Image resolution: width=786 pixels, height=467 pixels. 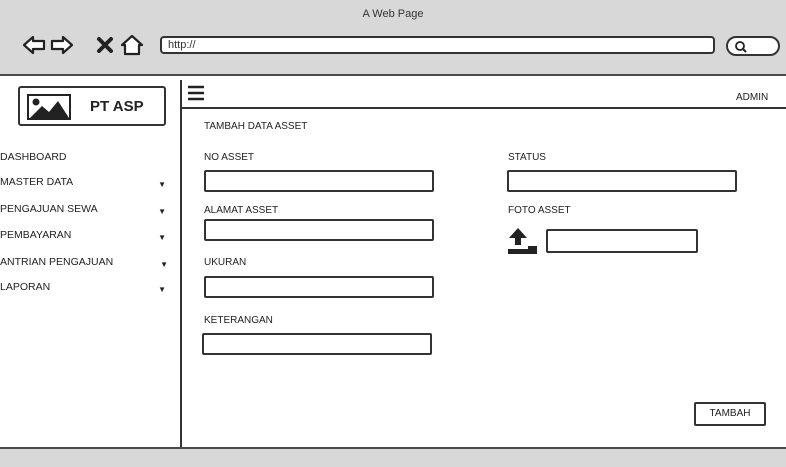 What do you see at coordinates (319, 181) in the screenshot?
I see `no-asset-input` at bounding box center [319, 181].